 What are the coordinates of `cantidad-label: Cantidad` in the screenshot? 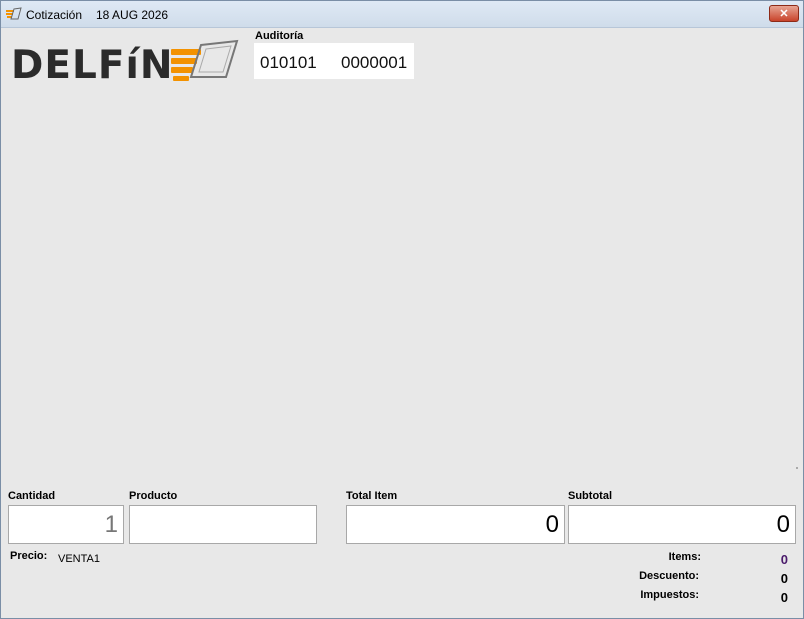 It's located at (32, 496).